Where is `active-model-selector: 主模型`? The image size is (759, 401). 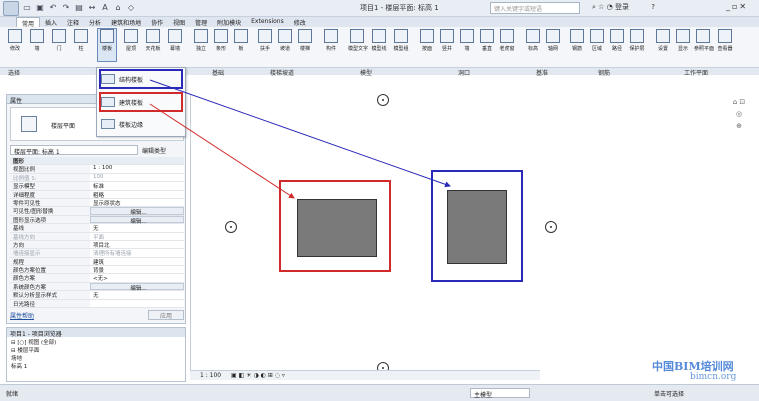 active-model-selector: 主模型 is located at coordinates (500, 393).